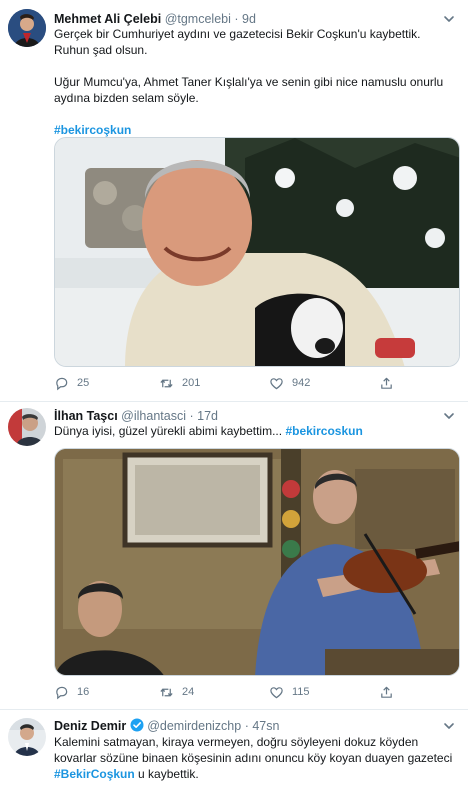 The height and width of the screenshot is (785, 468). Describe the element at coordinates (289, 692) in the screenshot. I see `like-button: 115` at that location.